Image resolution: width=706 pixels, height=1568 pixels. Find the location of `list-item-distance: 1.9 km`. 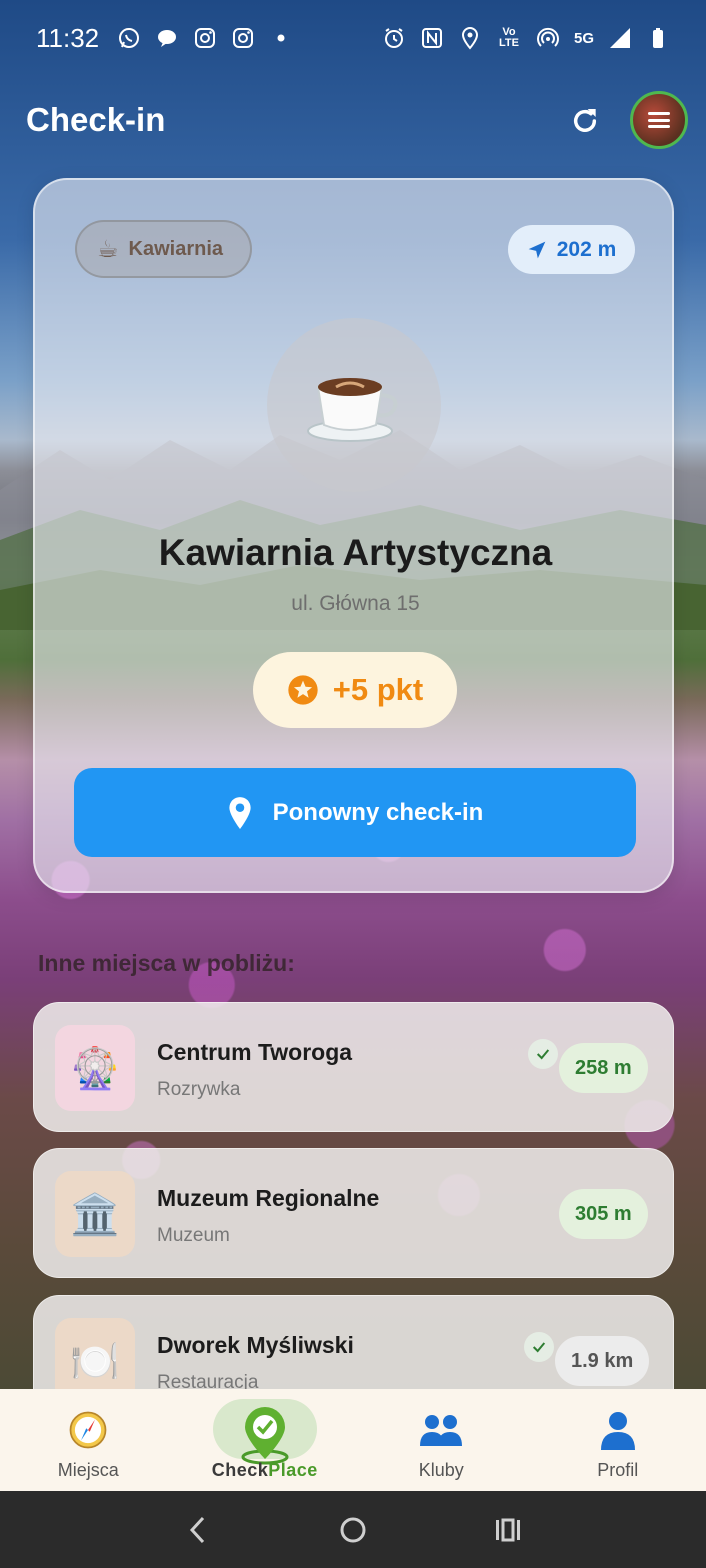

list-item-distance: 1.9 km is located at coordinates (602, 1361).